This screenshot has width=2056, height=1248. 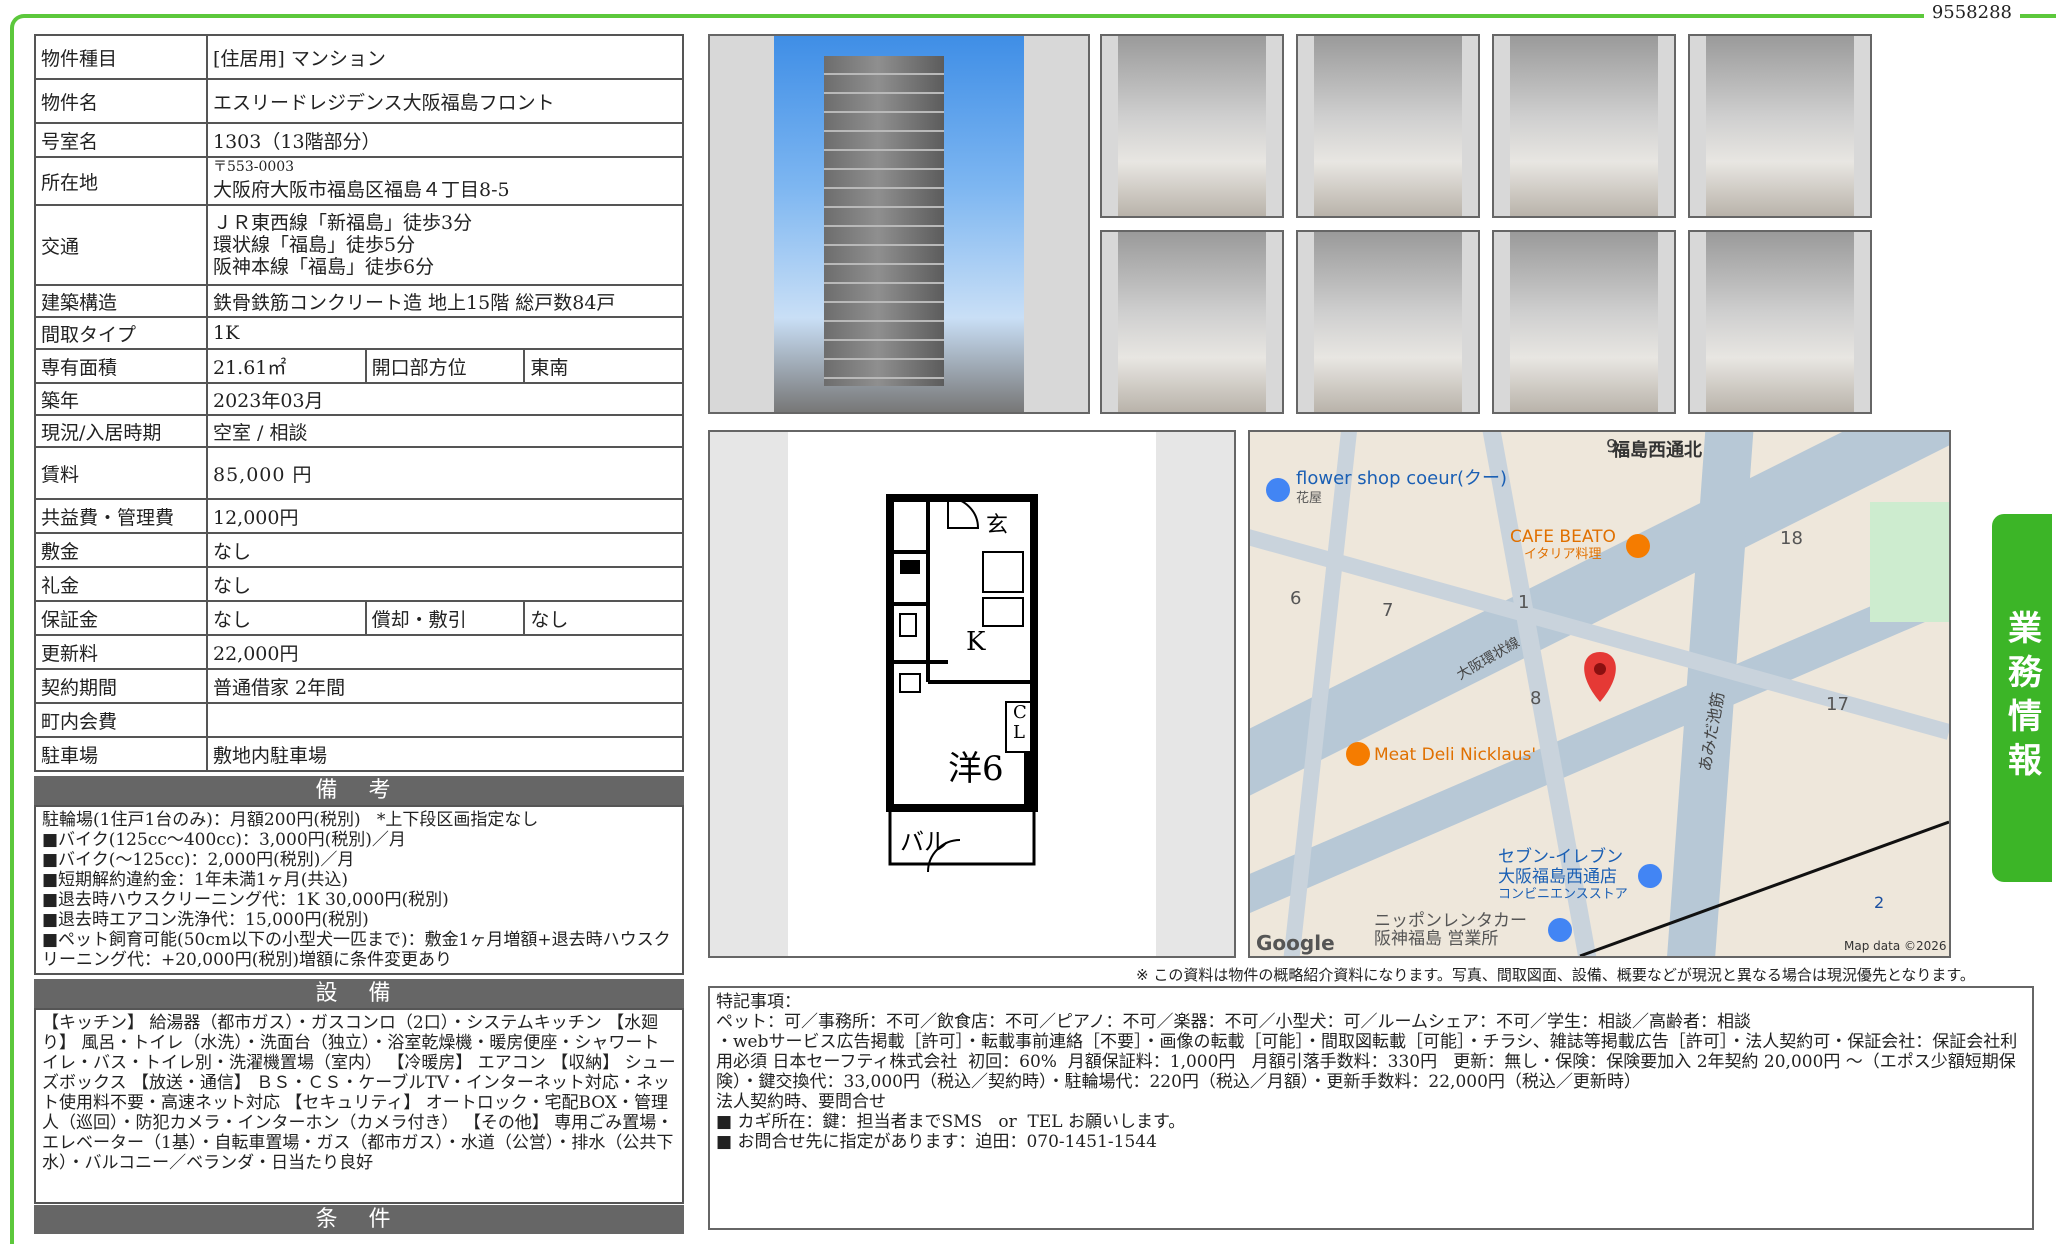 I want to click on built-label: 築年, so click(x=121, y=399).